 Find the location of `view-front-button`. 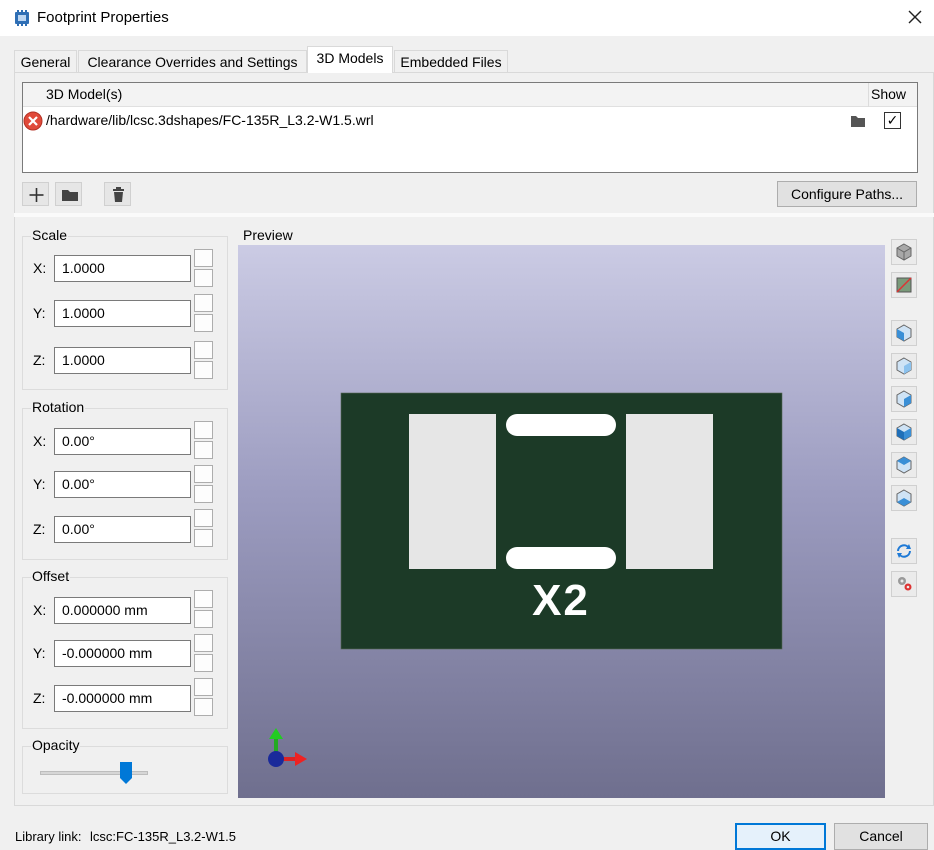

view-front-button is located at coordinates (904, 333).